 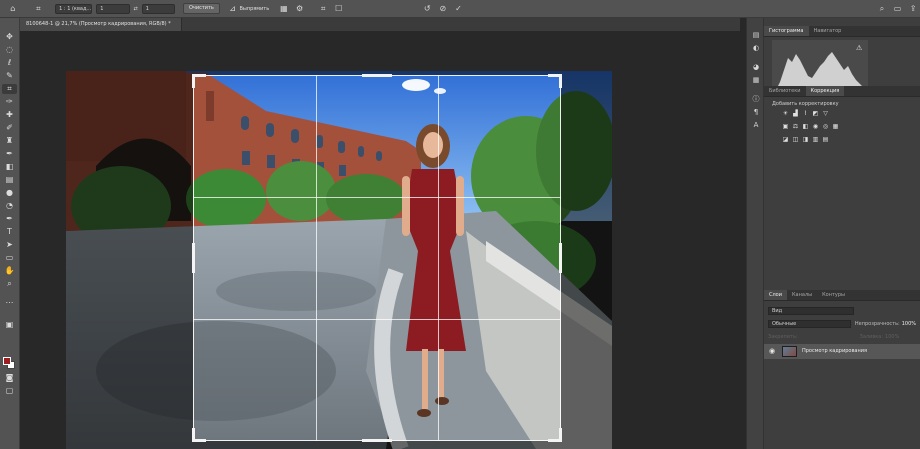 What do you see at coordinates (136, 9) in the screenshot?
I see `swap-dimensions-icon: ⇄` at bounding box center [136, 9].